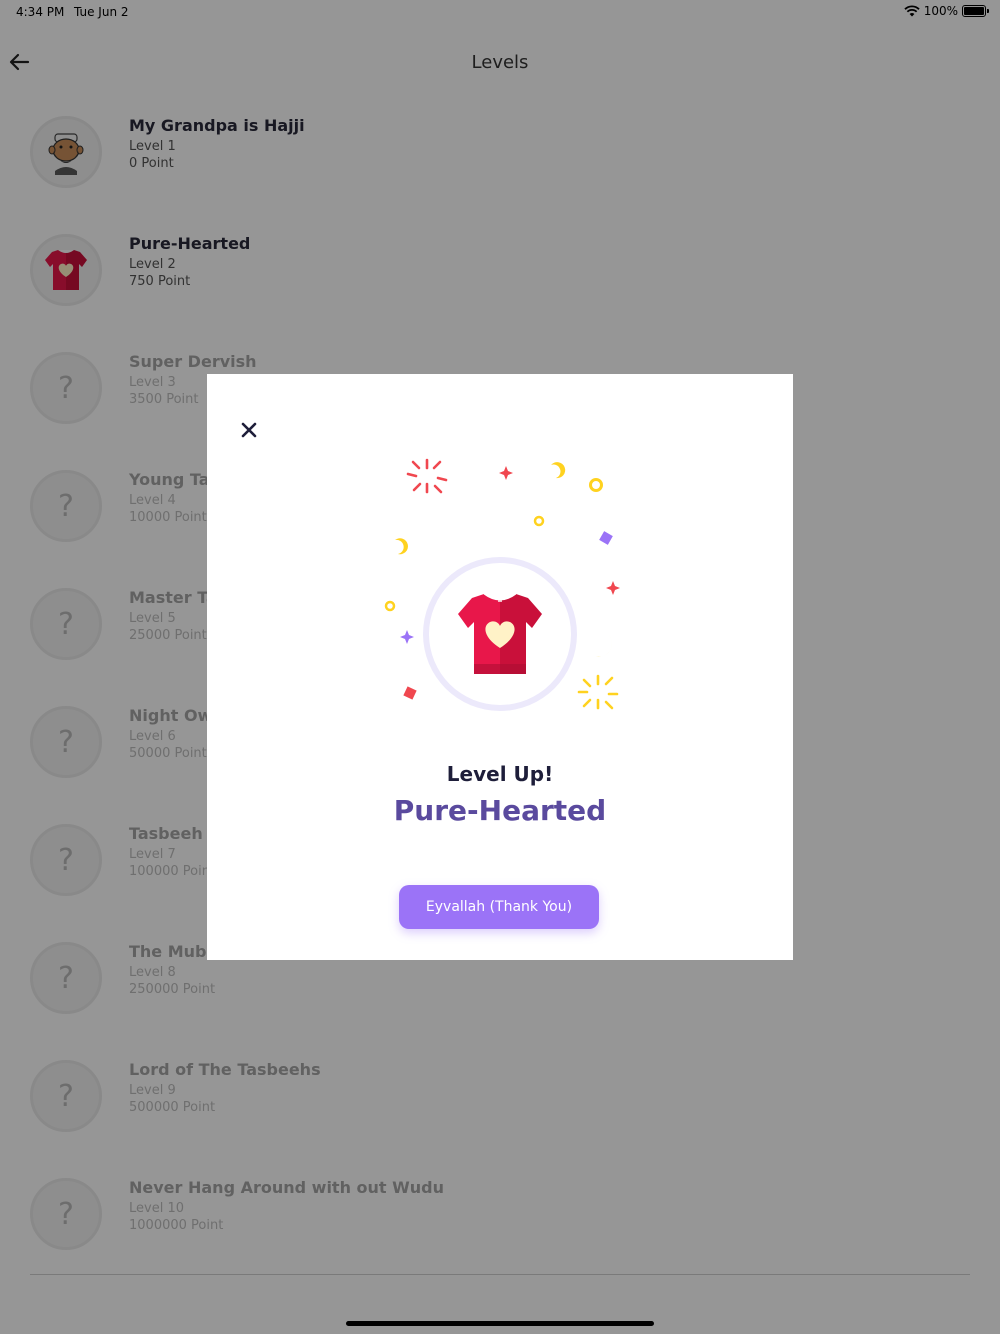 This screenshot has height=1334, width=1000. Describe the element at coordinates (606, 538) in the screenshot. I see `diamond-purple-icon` at that location.